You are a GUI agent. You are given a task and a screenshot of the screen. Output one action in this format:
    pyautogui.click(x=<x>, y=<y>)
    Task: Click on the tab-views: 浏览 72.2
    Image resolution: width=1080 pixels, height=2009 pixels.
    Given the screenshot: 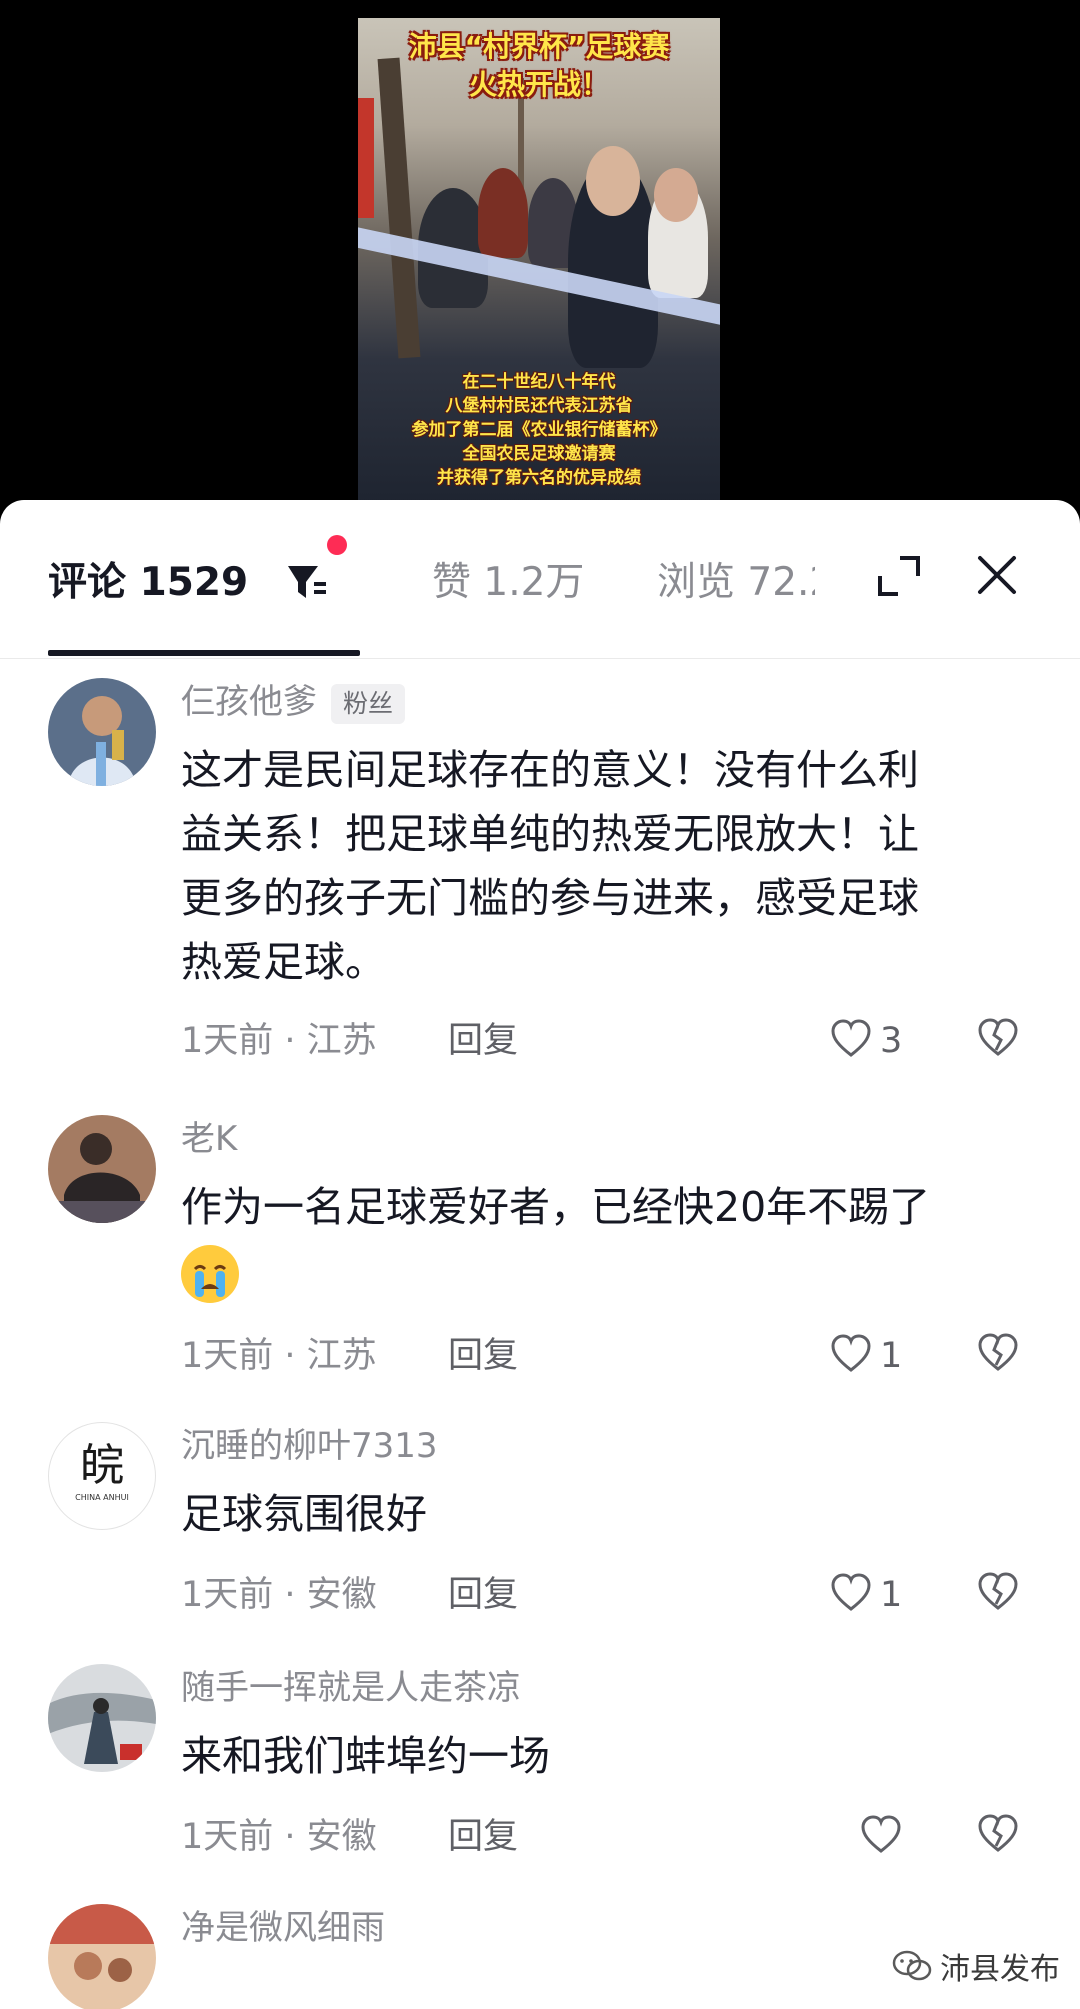 What is the action you would take?
    pyautogui.click(x=736, y=583)
    